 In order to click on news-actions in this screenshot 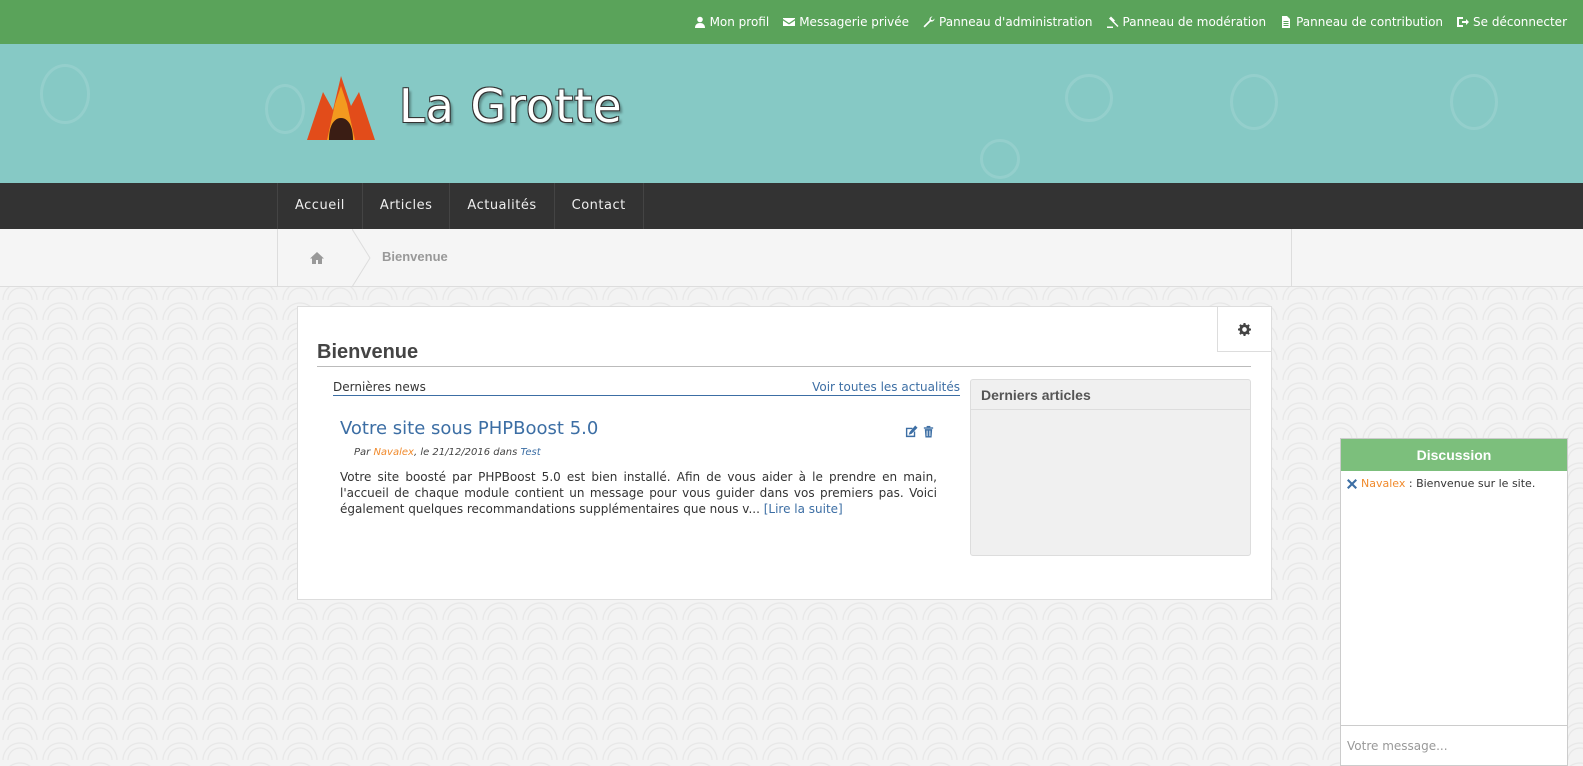, I will do `click(920, 431)`.